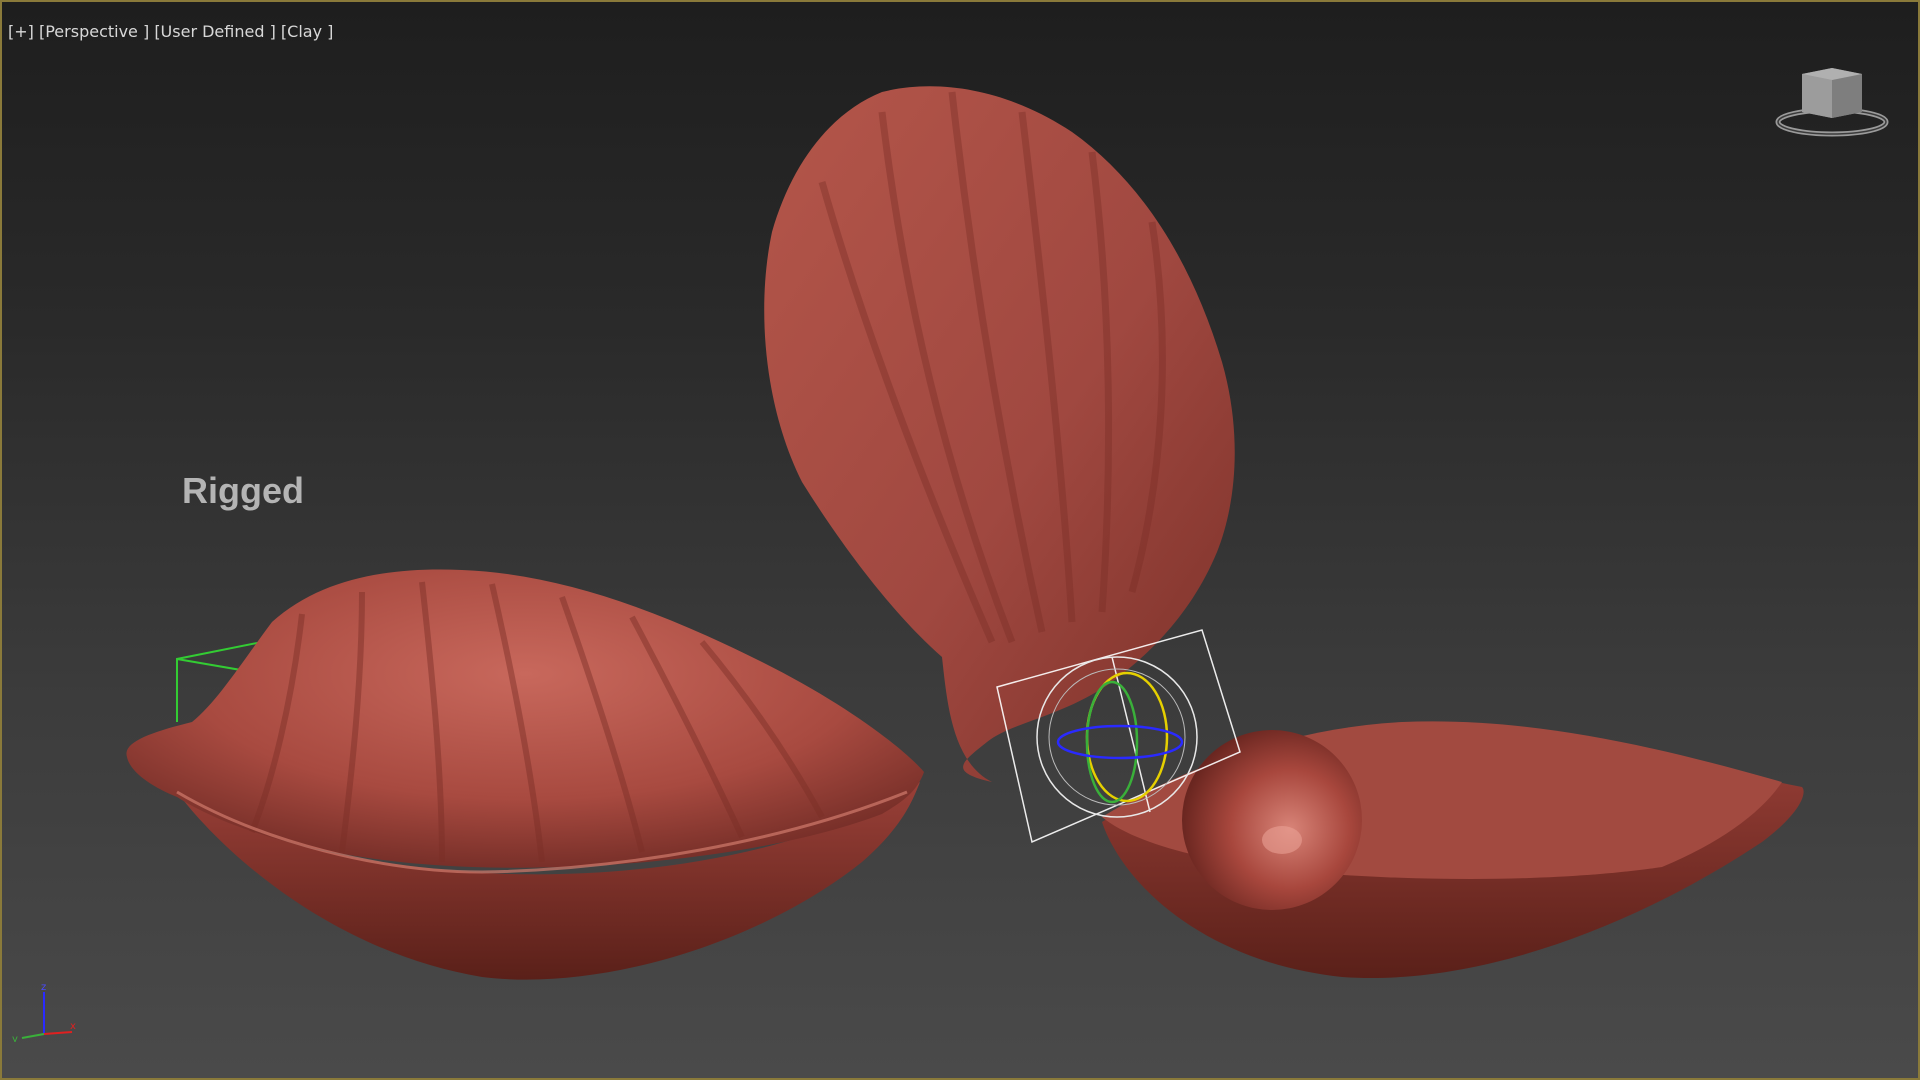 Image resolution: width=1920 pixels, height=1080 pixels. What do you see at coordinates (243, 490) in the screenshot?
I see `scene-text-label: Rigged` at bounding box center [243, 490].